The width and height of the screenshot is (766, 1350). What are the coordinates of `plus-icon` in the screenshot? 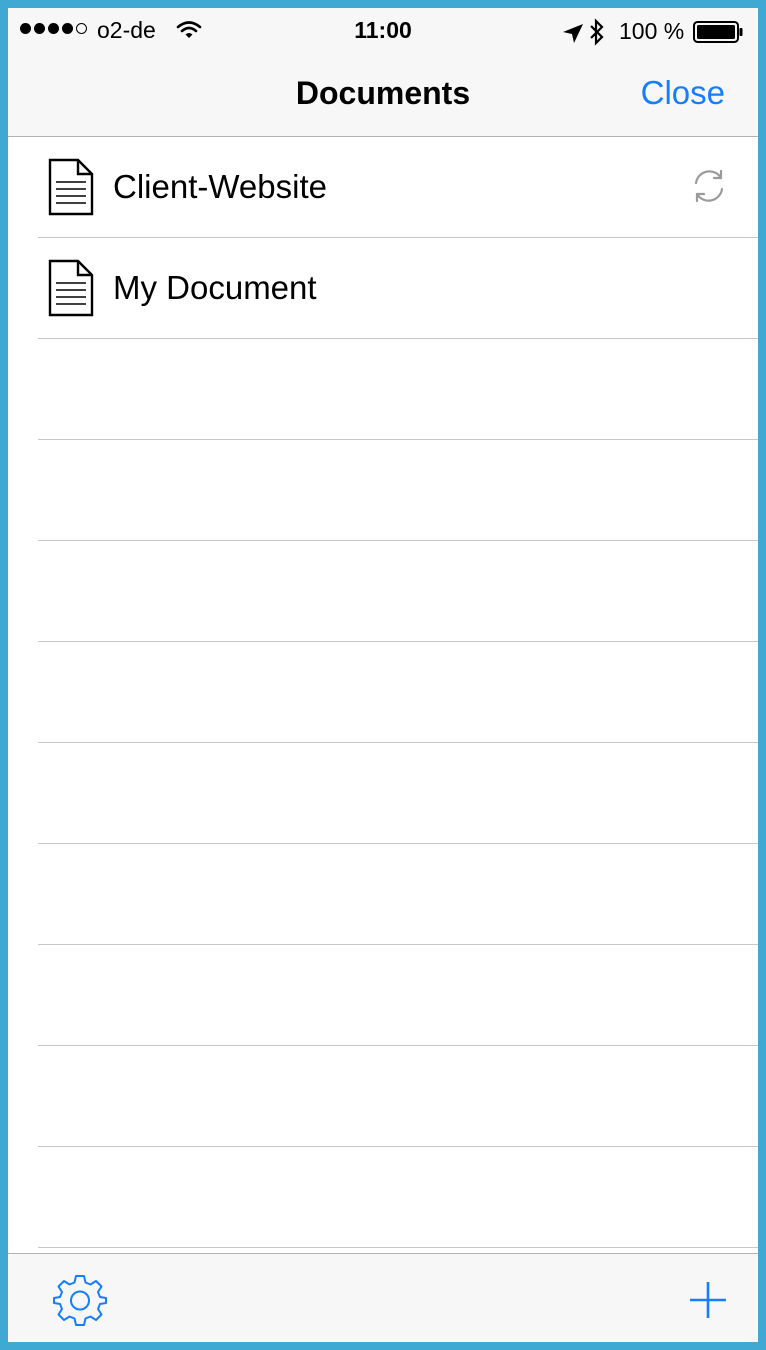 It's located at (708, 1300).